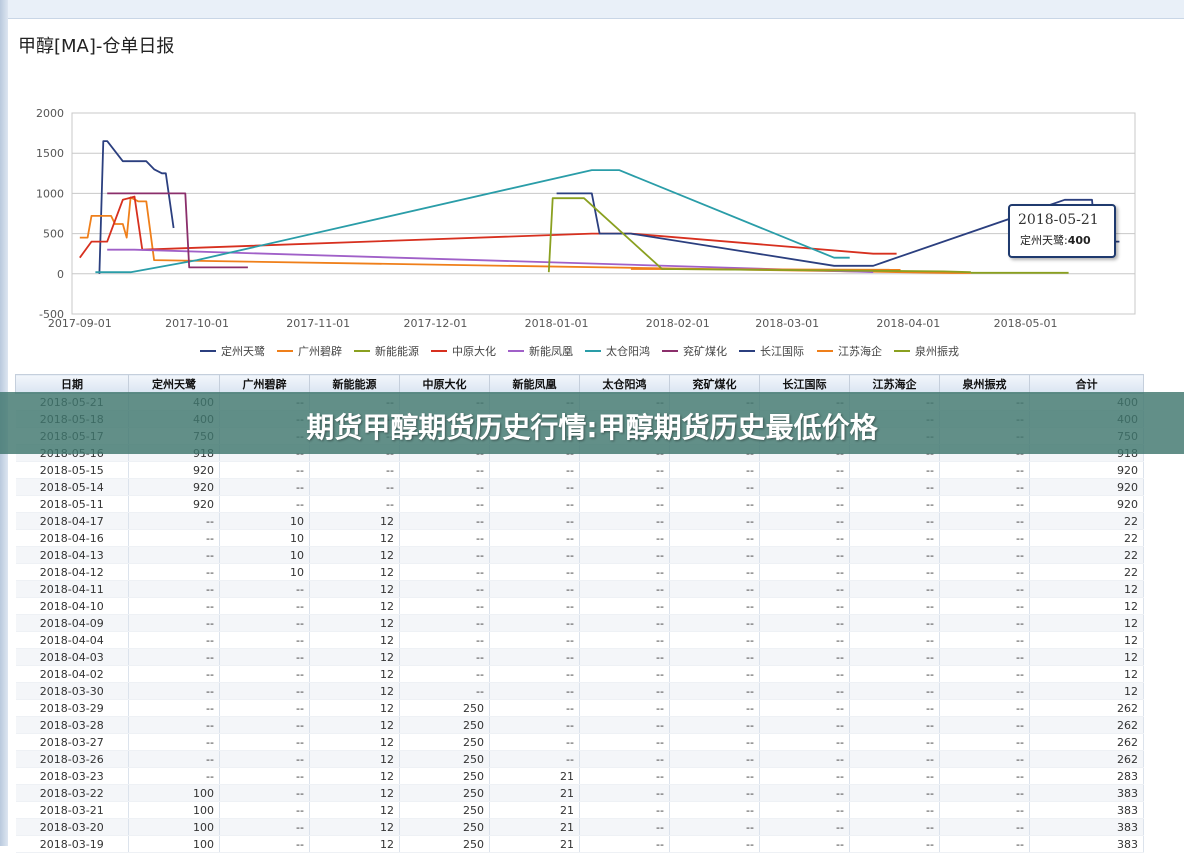  Describe the element at coordinates (557, 323) in the screenshot. I see `x-tick-label: 2018-01-01` at that location.